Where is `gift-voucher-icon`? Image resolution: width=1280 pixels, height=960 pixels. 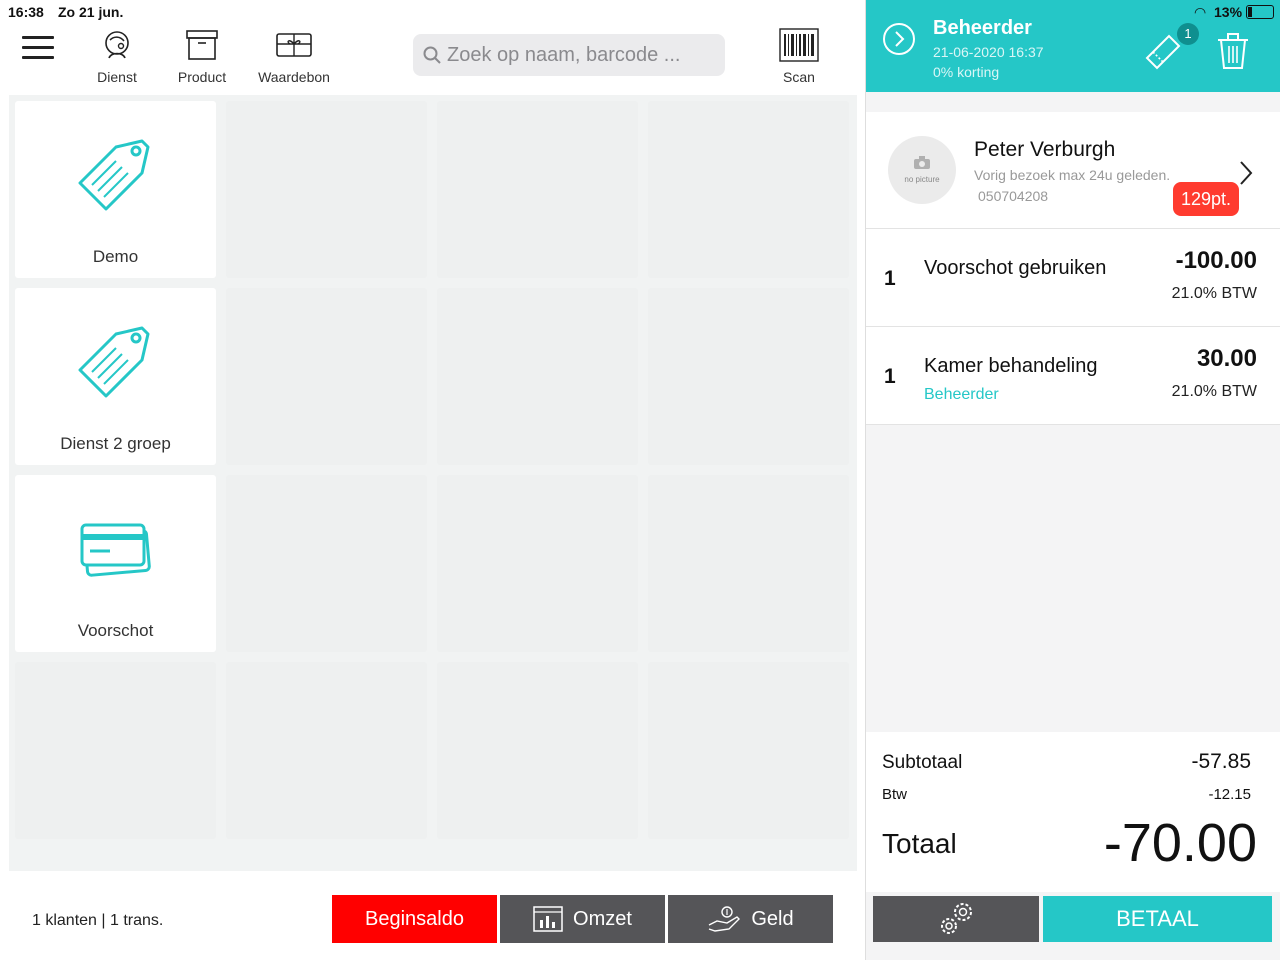 gift-voucher-icon is located at coordinates (294, 45).